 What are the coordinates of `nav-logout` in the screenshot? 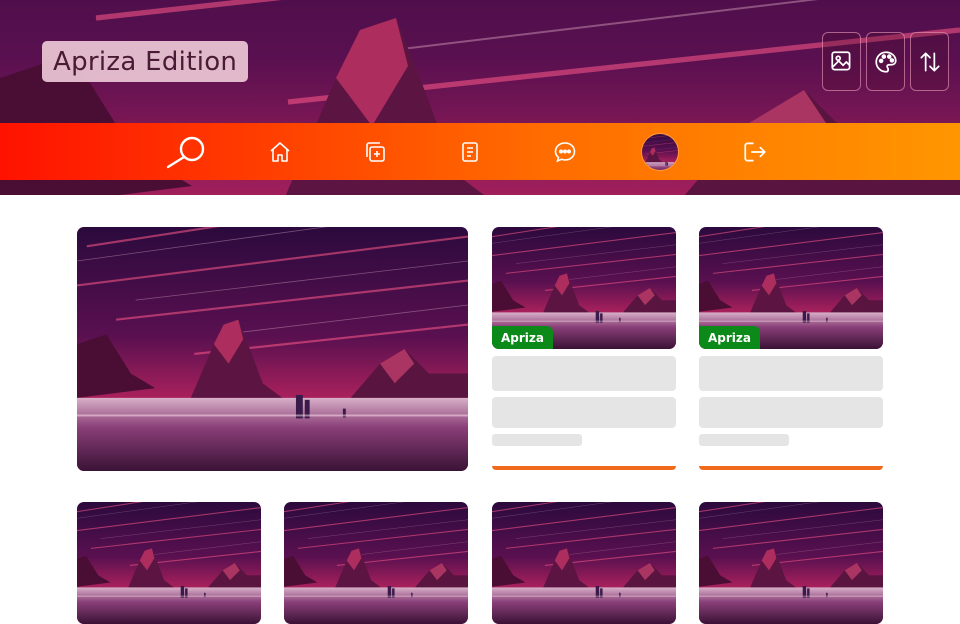 It's located at (755, 151).